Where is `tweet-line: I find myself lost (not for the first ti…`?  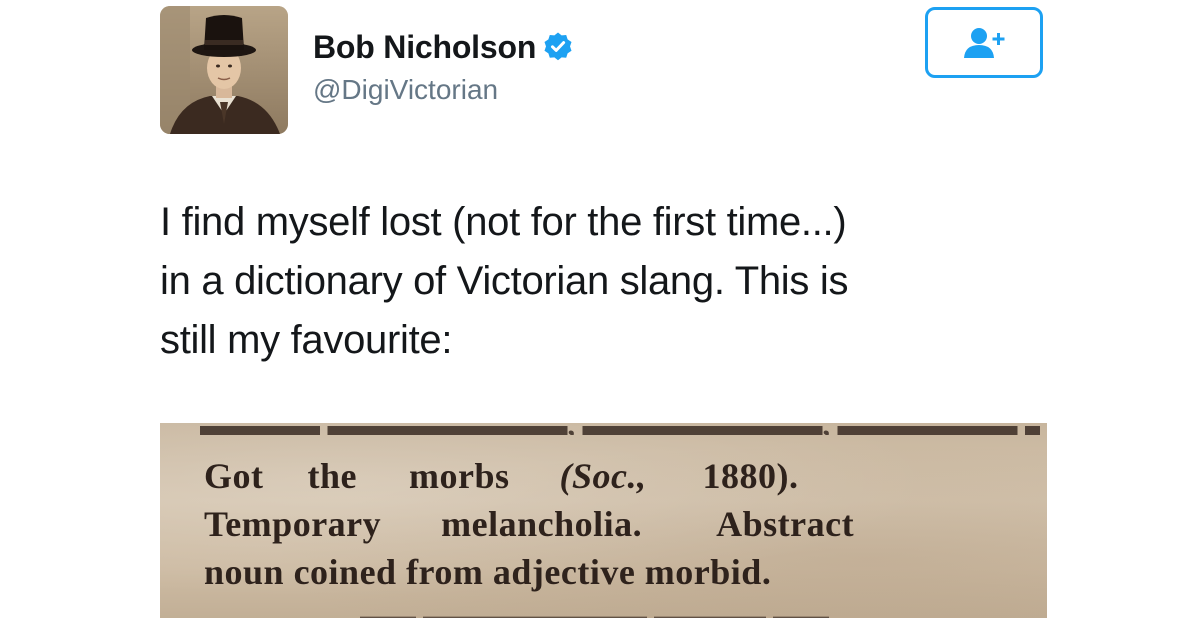
tweet-line: I find myself lost (not for the first ti… is located at coordinates (503, 222).